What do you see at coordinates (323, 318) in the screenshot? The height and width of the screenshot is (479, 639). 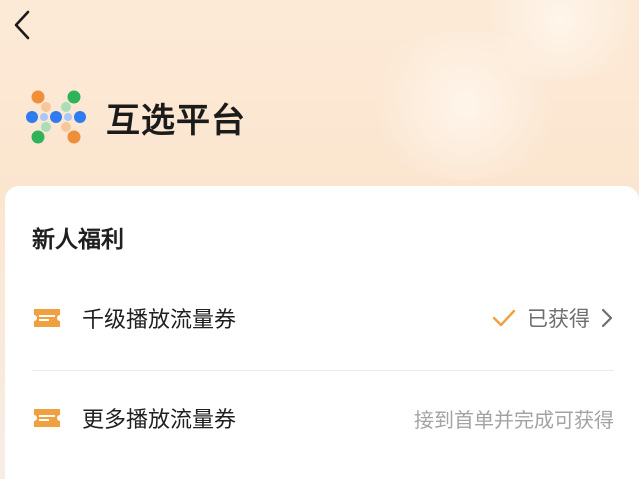 I see `welfare-item-obtained: 千级播放流量券 已获得` at bounding box center [323, 318].